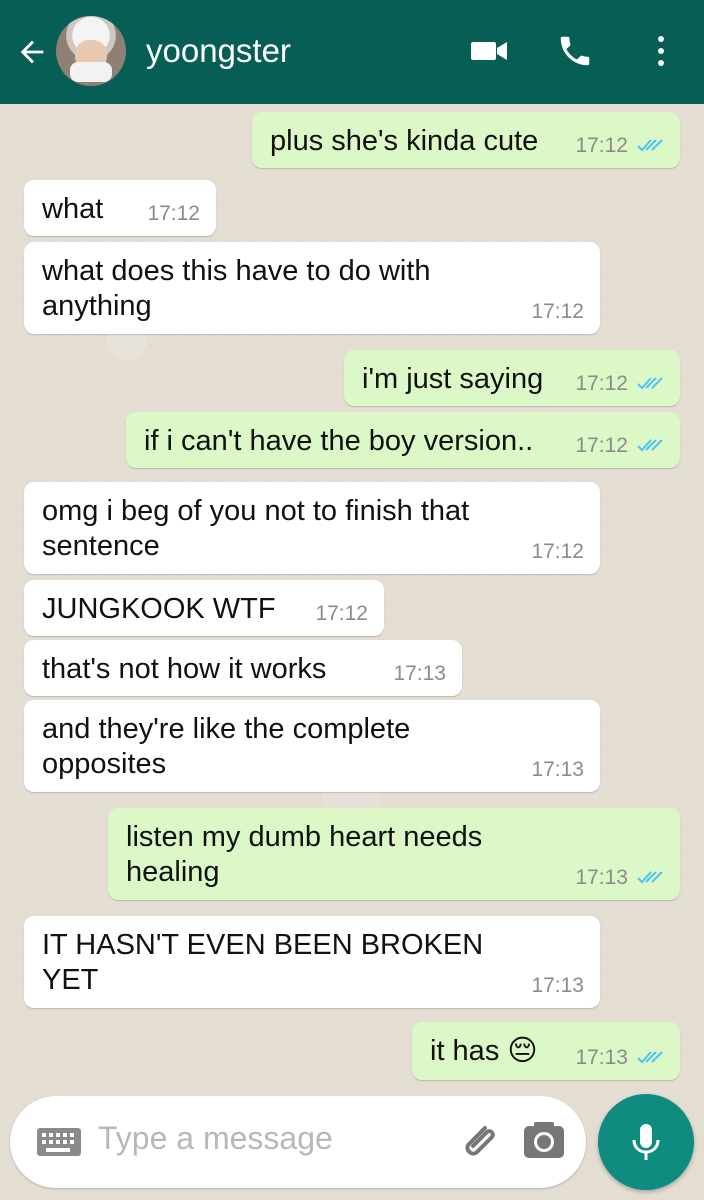  I want to click on voice-message-button, so click(646, 1142).